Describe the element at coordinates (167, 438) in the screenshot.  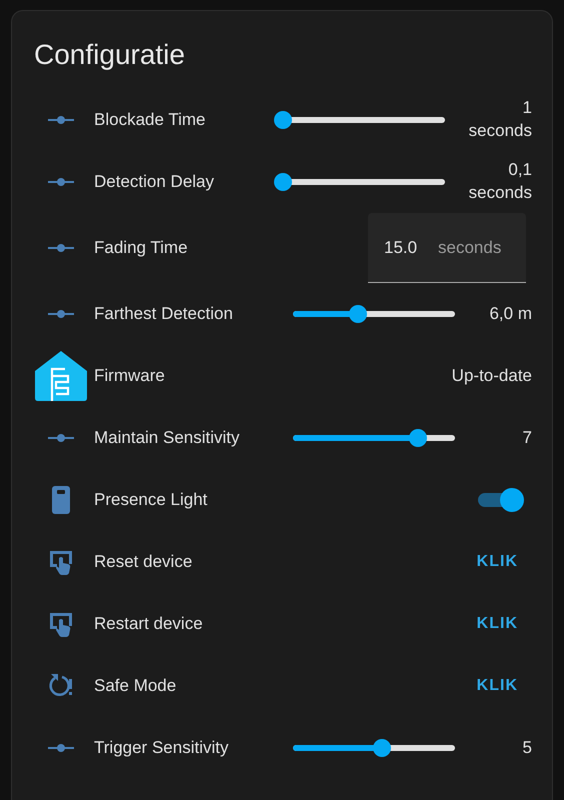
I see `row-label: Maintain Sensitivity` at that location.